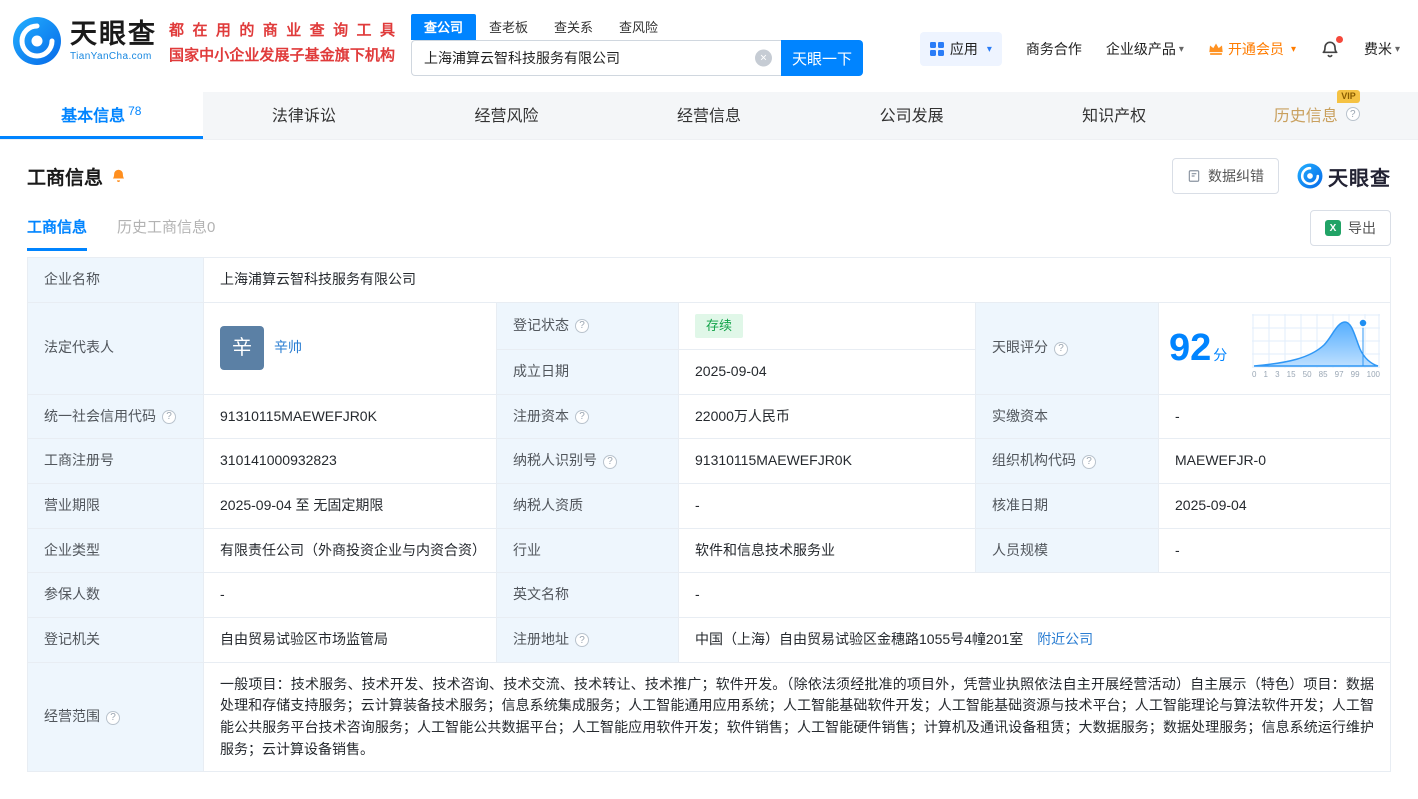 The image size is (1418, 799). I want to click on label-business-scope: 经营范围?, so click(115, 717).